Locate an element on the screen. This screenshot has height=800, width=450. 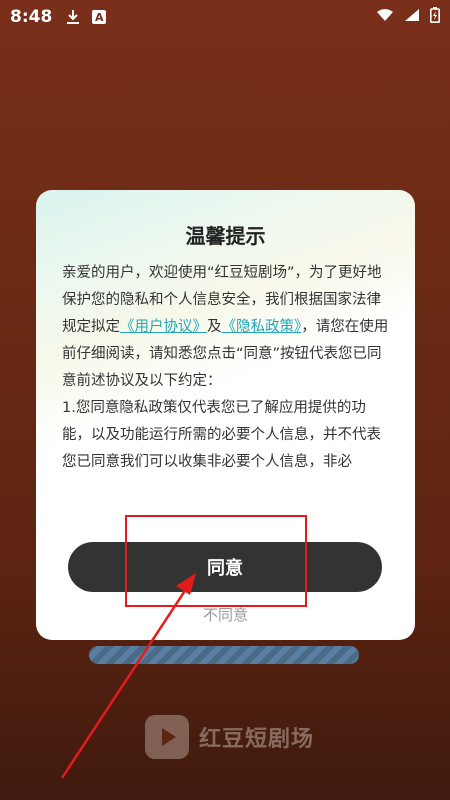
dialog-title: 温馨提示 is located at coordinates (225, 236).